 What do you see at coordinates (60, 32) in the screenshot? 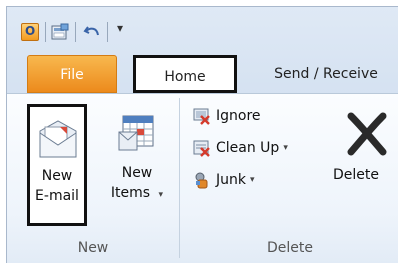
I see `send-receive-icon` at bounding box center [60, 32].